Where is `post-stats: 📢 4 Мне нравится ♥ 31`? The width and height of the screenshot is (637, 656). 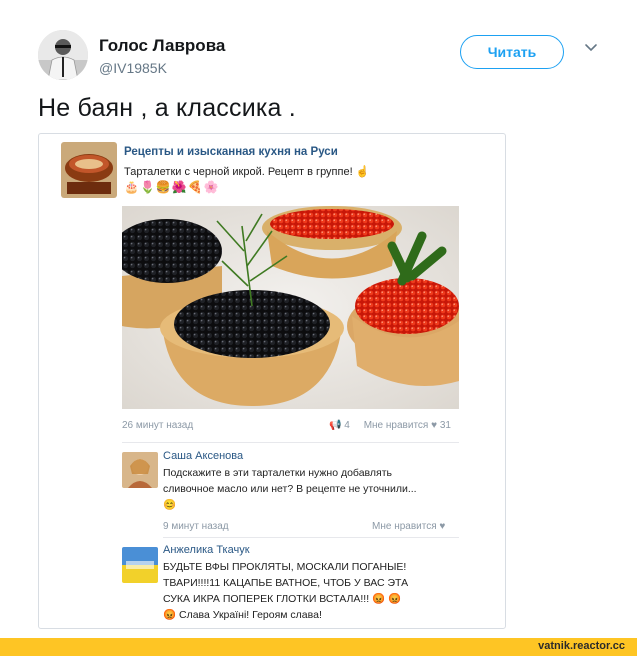 post-stats: 📢 4 Мне нравится ♥ 31 is located at coordinates (390, 425).